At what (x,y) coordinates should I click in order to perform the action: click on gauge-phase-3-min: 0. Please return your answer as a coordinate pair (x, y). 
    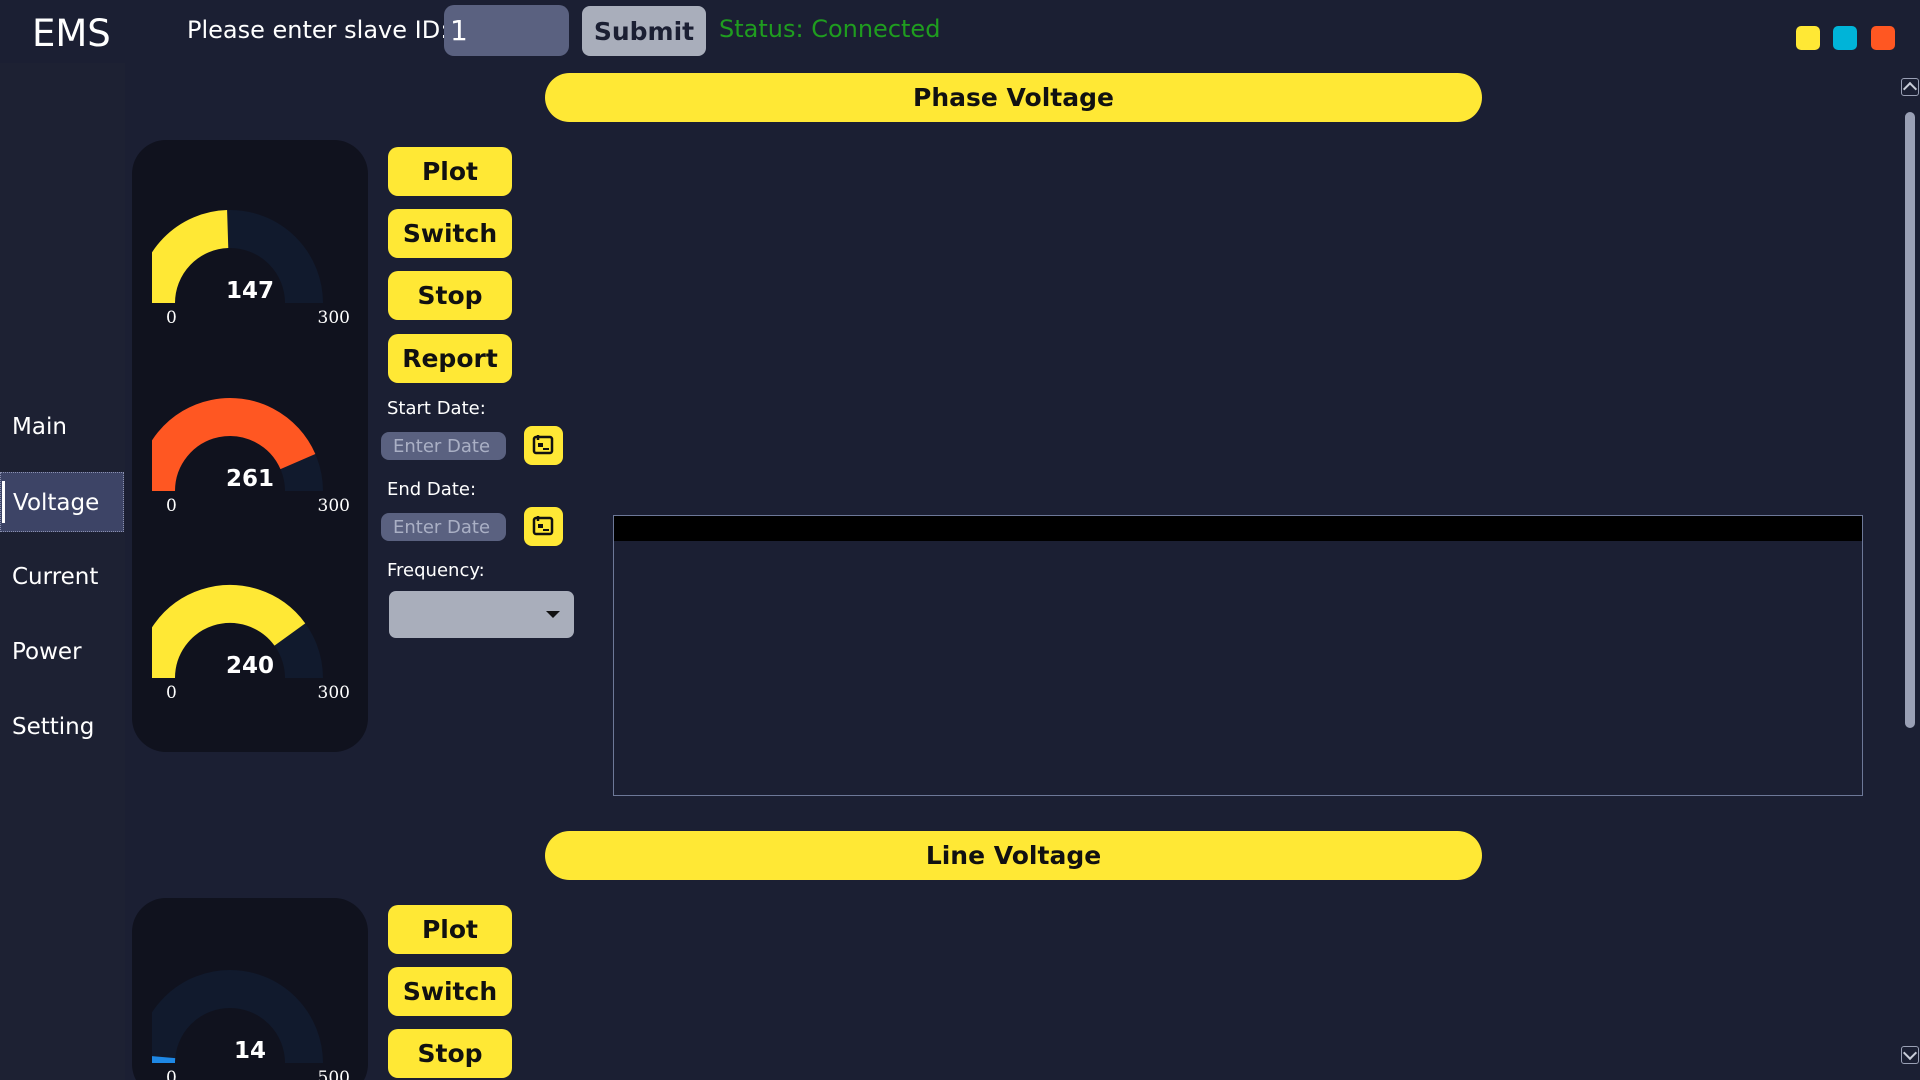
    Looking at the image, I should click on (171, 693).